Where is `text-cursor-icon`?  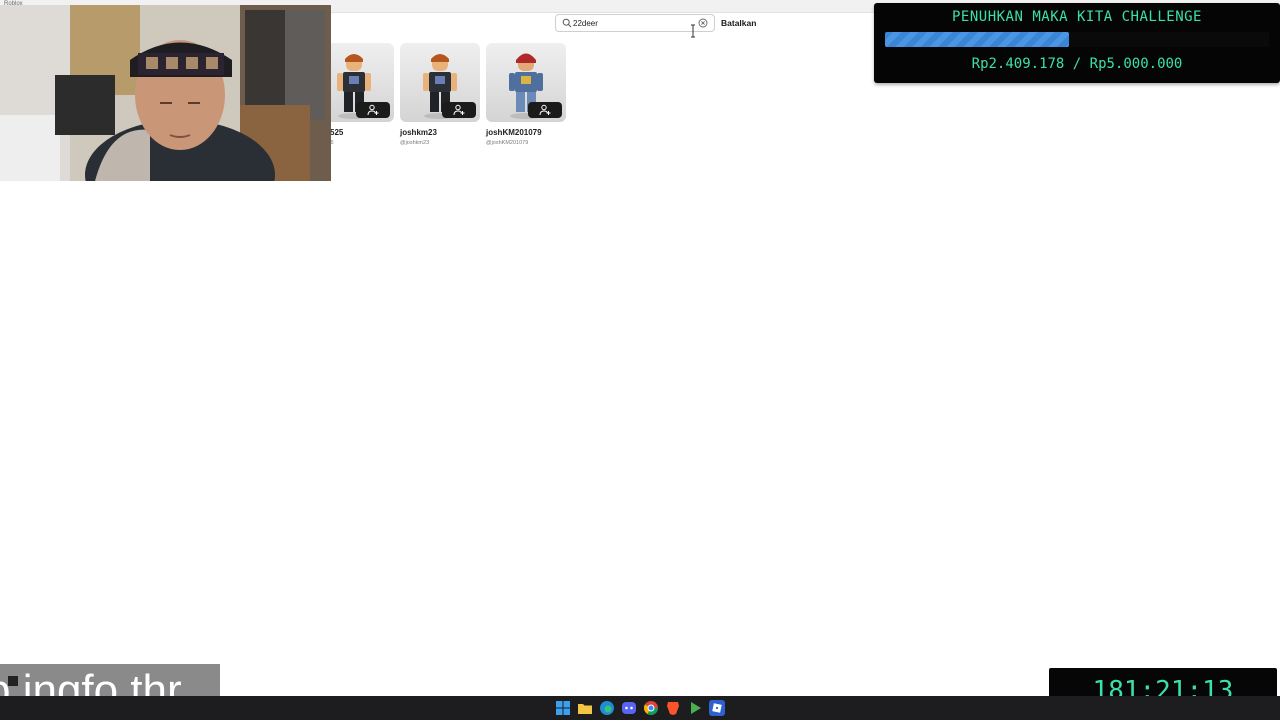 text-cursor-icon is located at coordinates (693, 31).